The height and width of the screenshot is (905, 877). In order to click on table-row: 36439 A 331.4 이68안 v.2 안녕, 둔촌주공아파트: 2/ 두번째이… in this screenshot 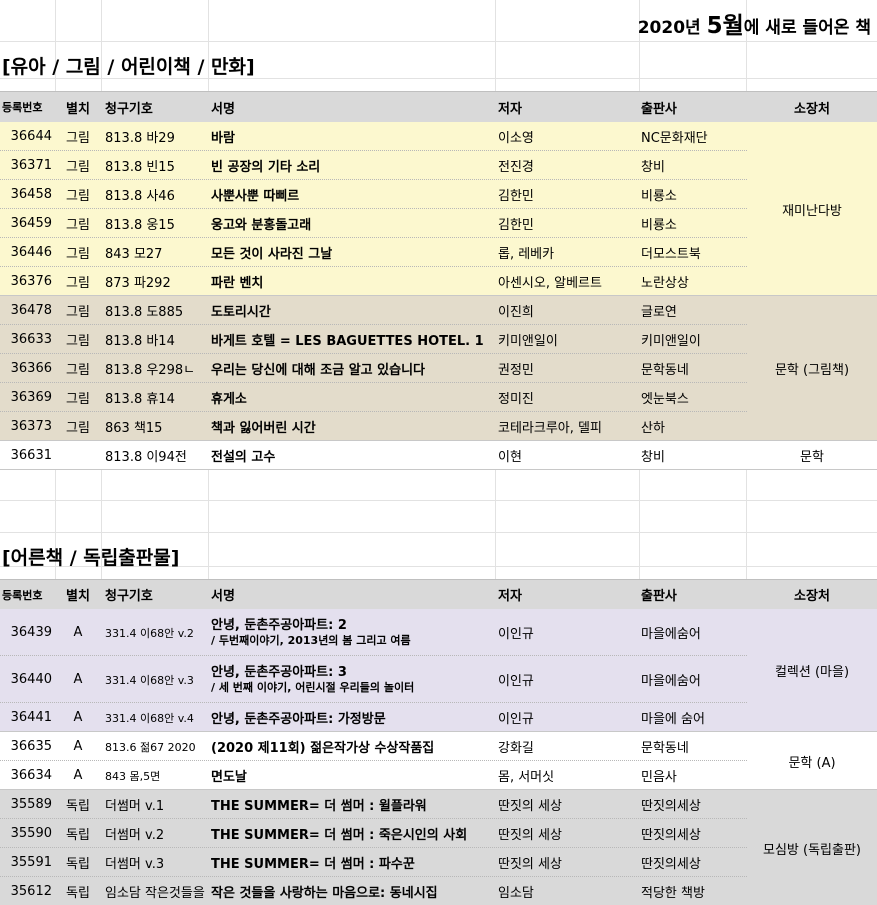, I will do `click(373, 632)`.